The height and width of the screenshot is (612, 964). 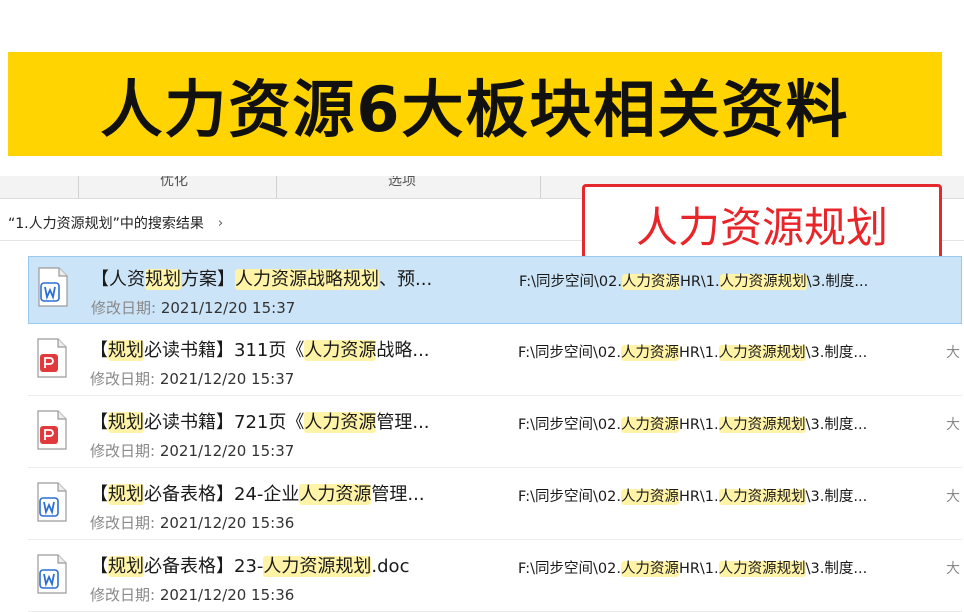 What do you see at coordinates (325, 279) in the screenshot?
I see `search-highlight: 战略` at bounding box center [325, 279].